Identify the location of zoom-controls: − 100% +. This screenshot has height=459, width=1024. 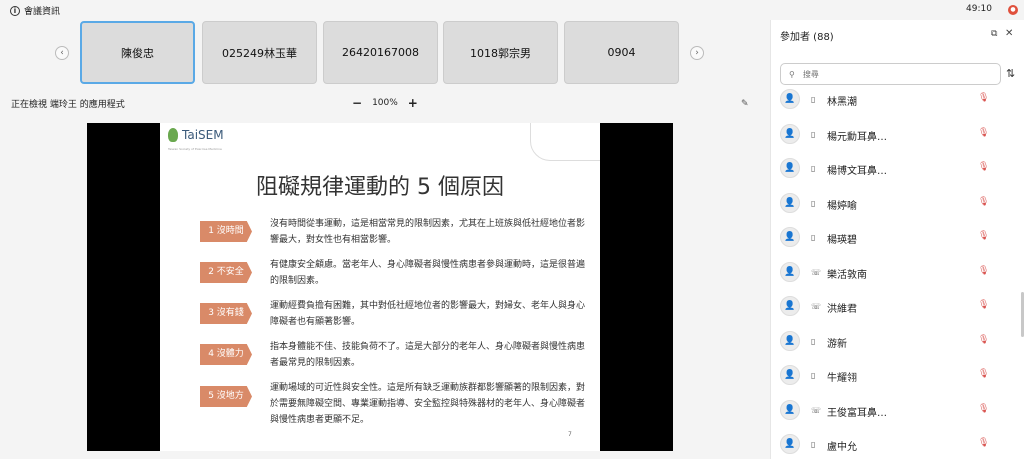
(385, 103).